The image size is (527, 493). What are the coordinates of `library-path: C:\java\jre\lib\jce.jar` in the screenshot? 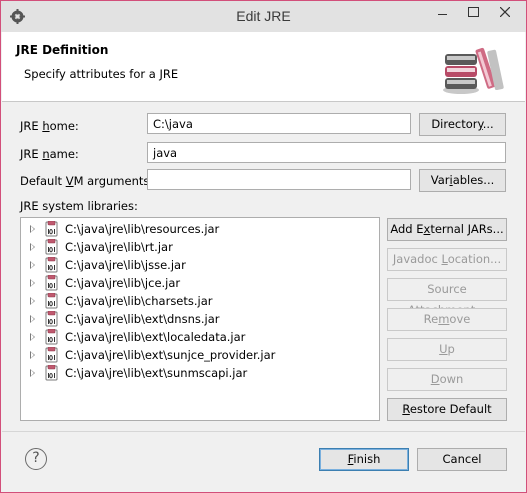 It's located at (123, 283).